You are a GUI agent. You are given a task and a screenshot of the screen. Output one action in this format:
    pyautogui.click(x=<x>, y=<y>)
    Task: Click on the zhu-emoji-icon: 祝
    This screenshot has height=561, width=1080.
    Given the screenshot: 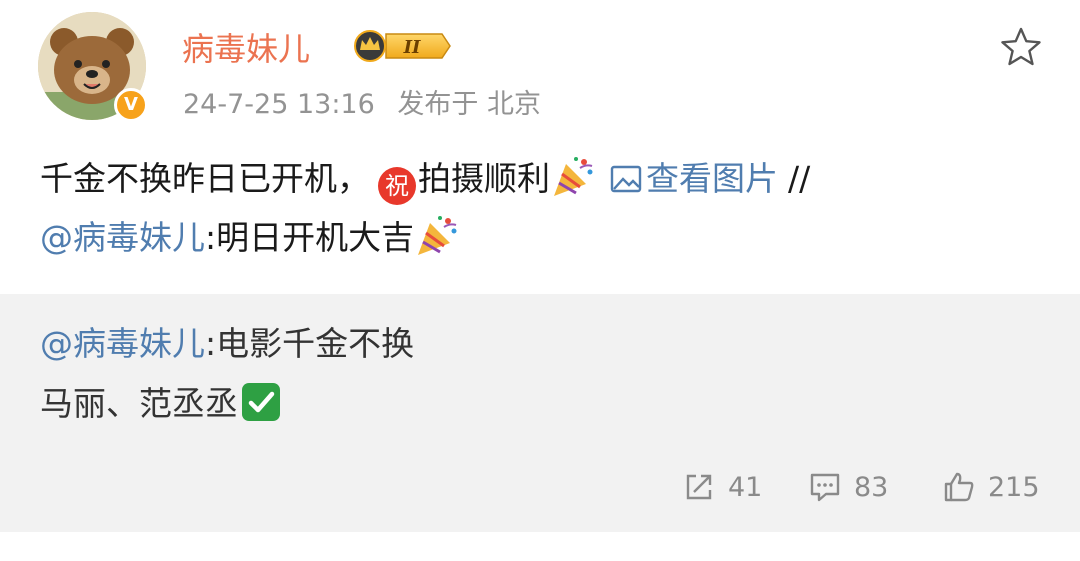 What is the action you would take?
    pyautogui.click(x=397, y=186)
    